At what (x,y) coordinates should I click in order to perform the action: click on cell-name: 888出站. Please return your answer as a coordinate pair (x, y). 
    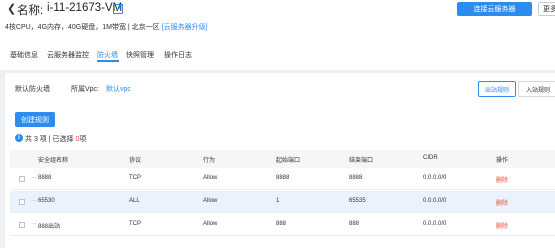
    Looking at the image, I should click on (49, 227).